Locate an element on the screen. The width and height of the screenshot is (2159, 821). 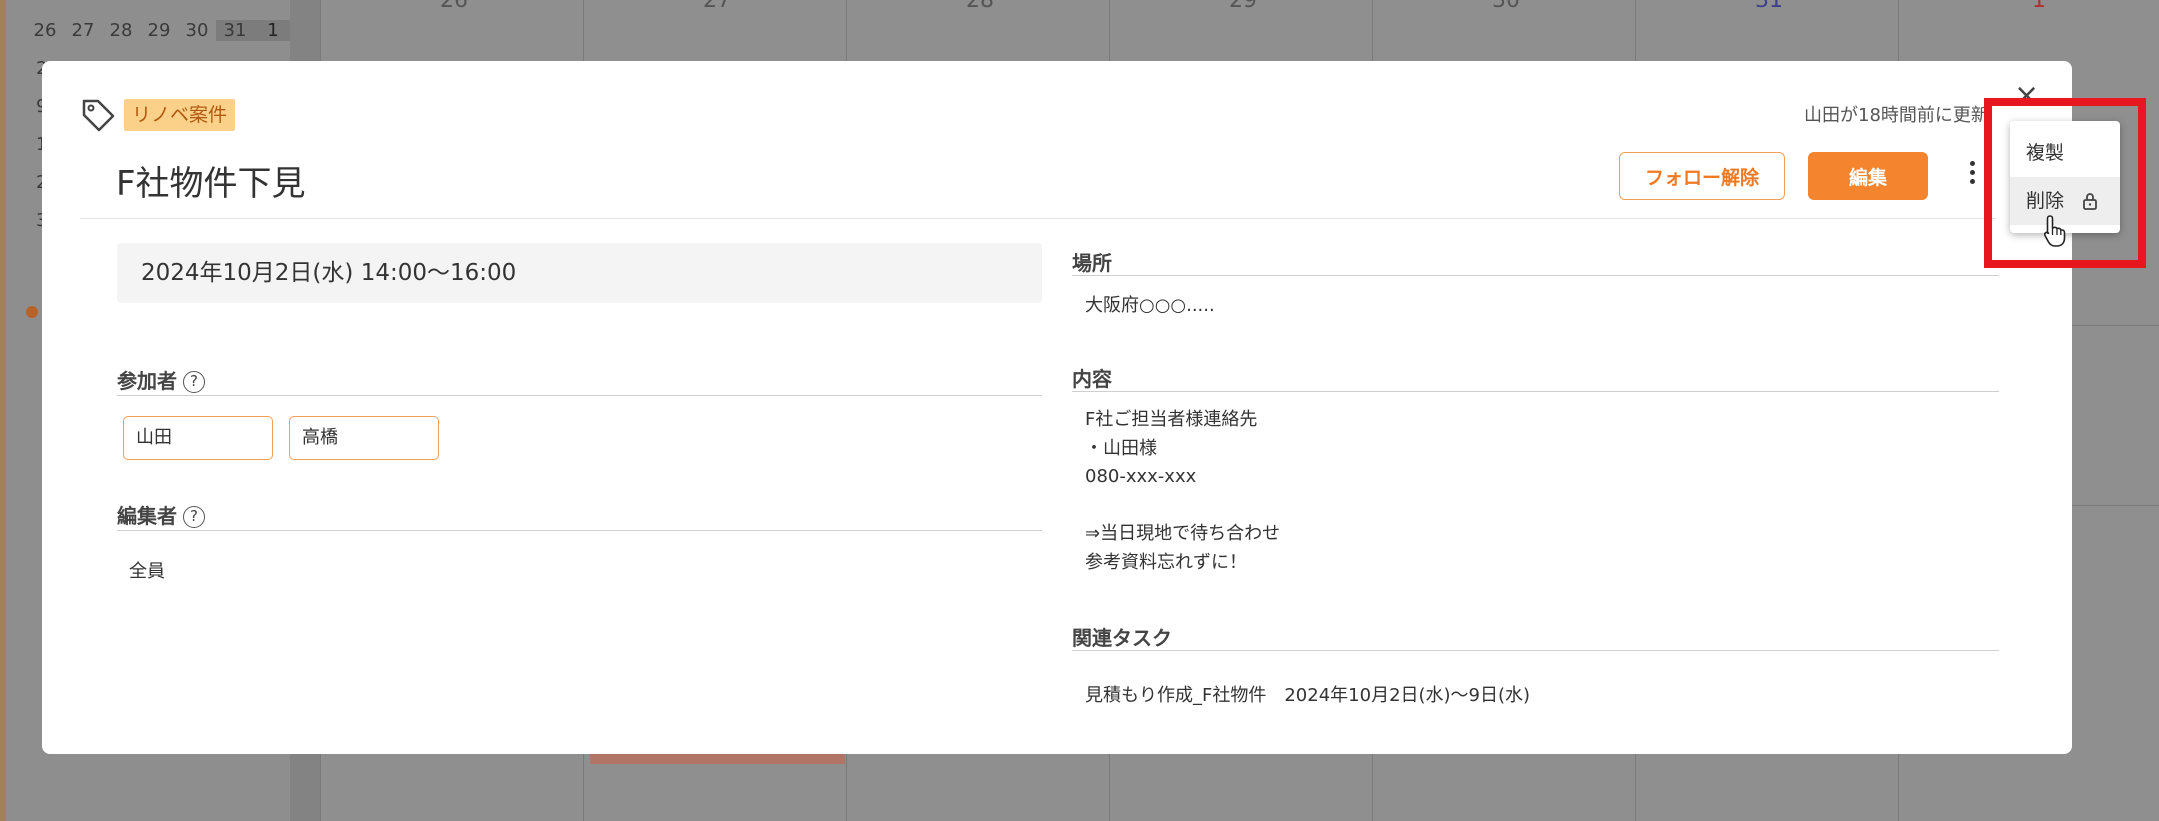
location-heading: 場所 is located at coordinates (1092, 263).